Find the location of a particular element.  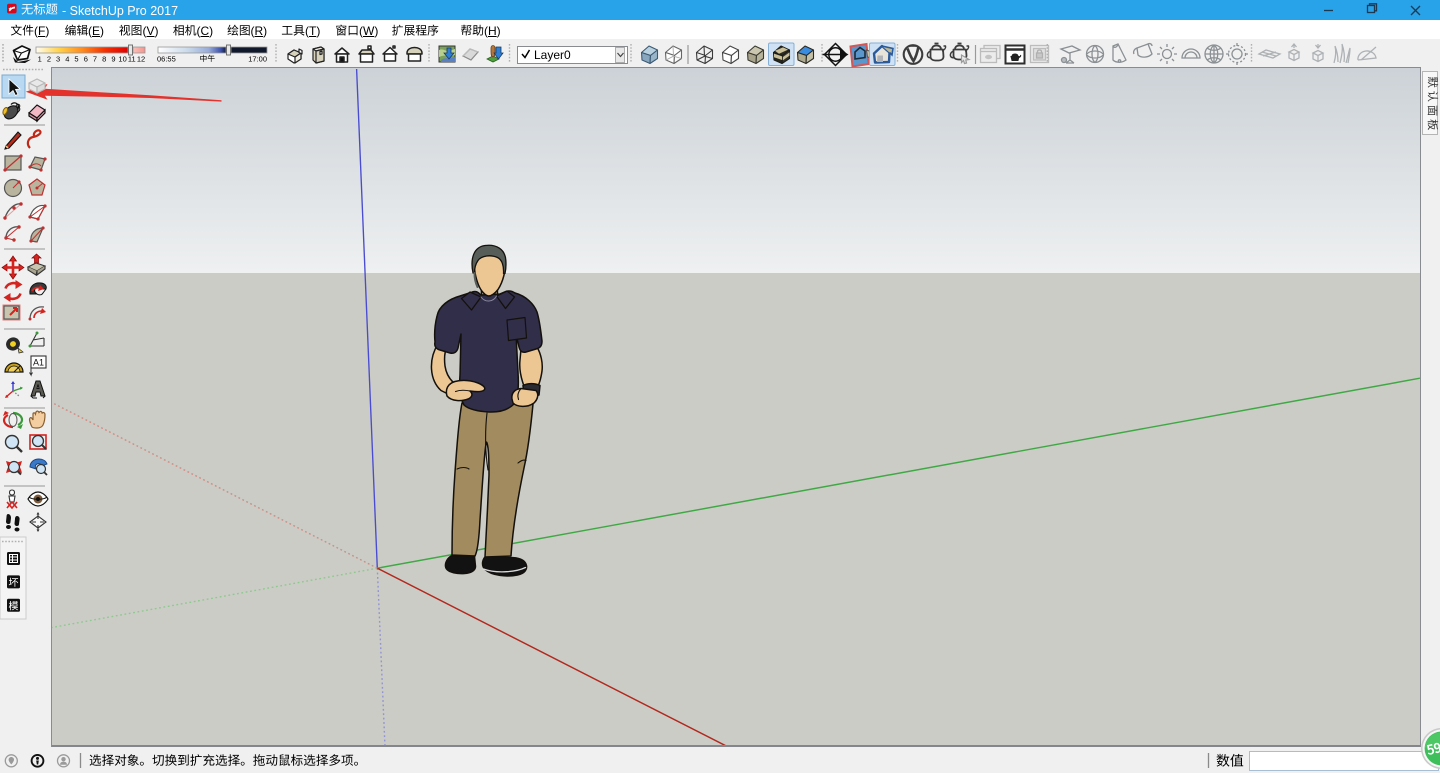

svg-text: 6 is located at coordinates (86, 59).